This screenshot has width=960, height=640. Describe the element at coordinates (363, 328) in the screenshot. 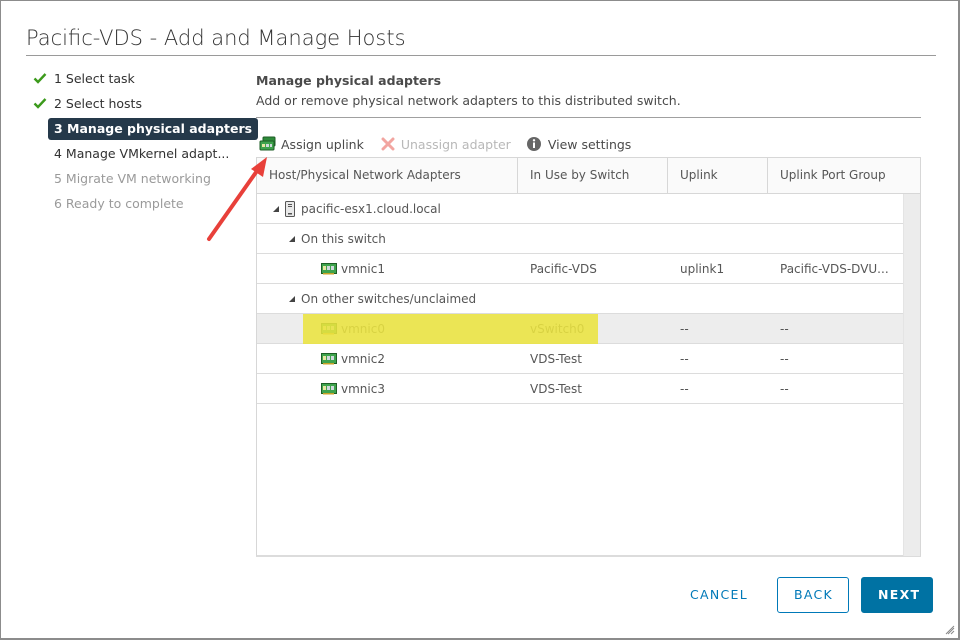

I see `adapter-name: vmnic0` at that location.